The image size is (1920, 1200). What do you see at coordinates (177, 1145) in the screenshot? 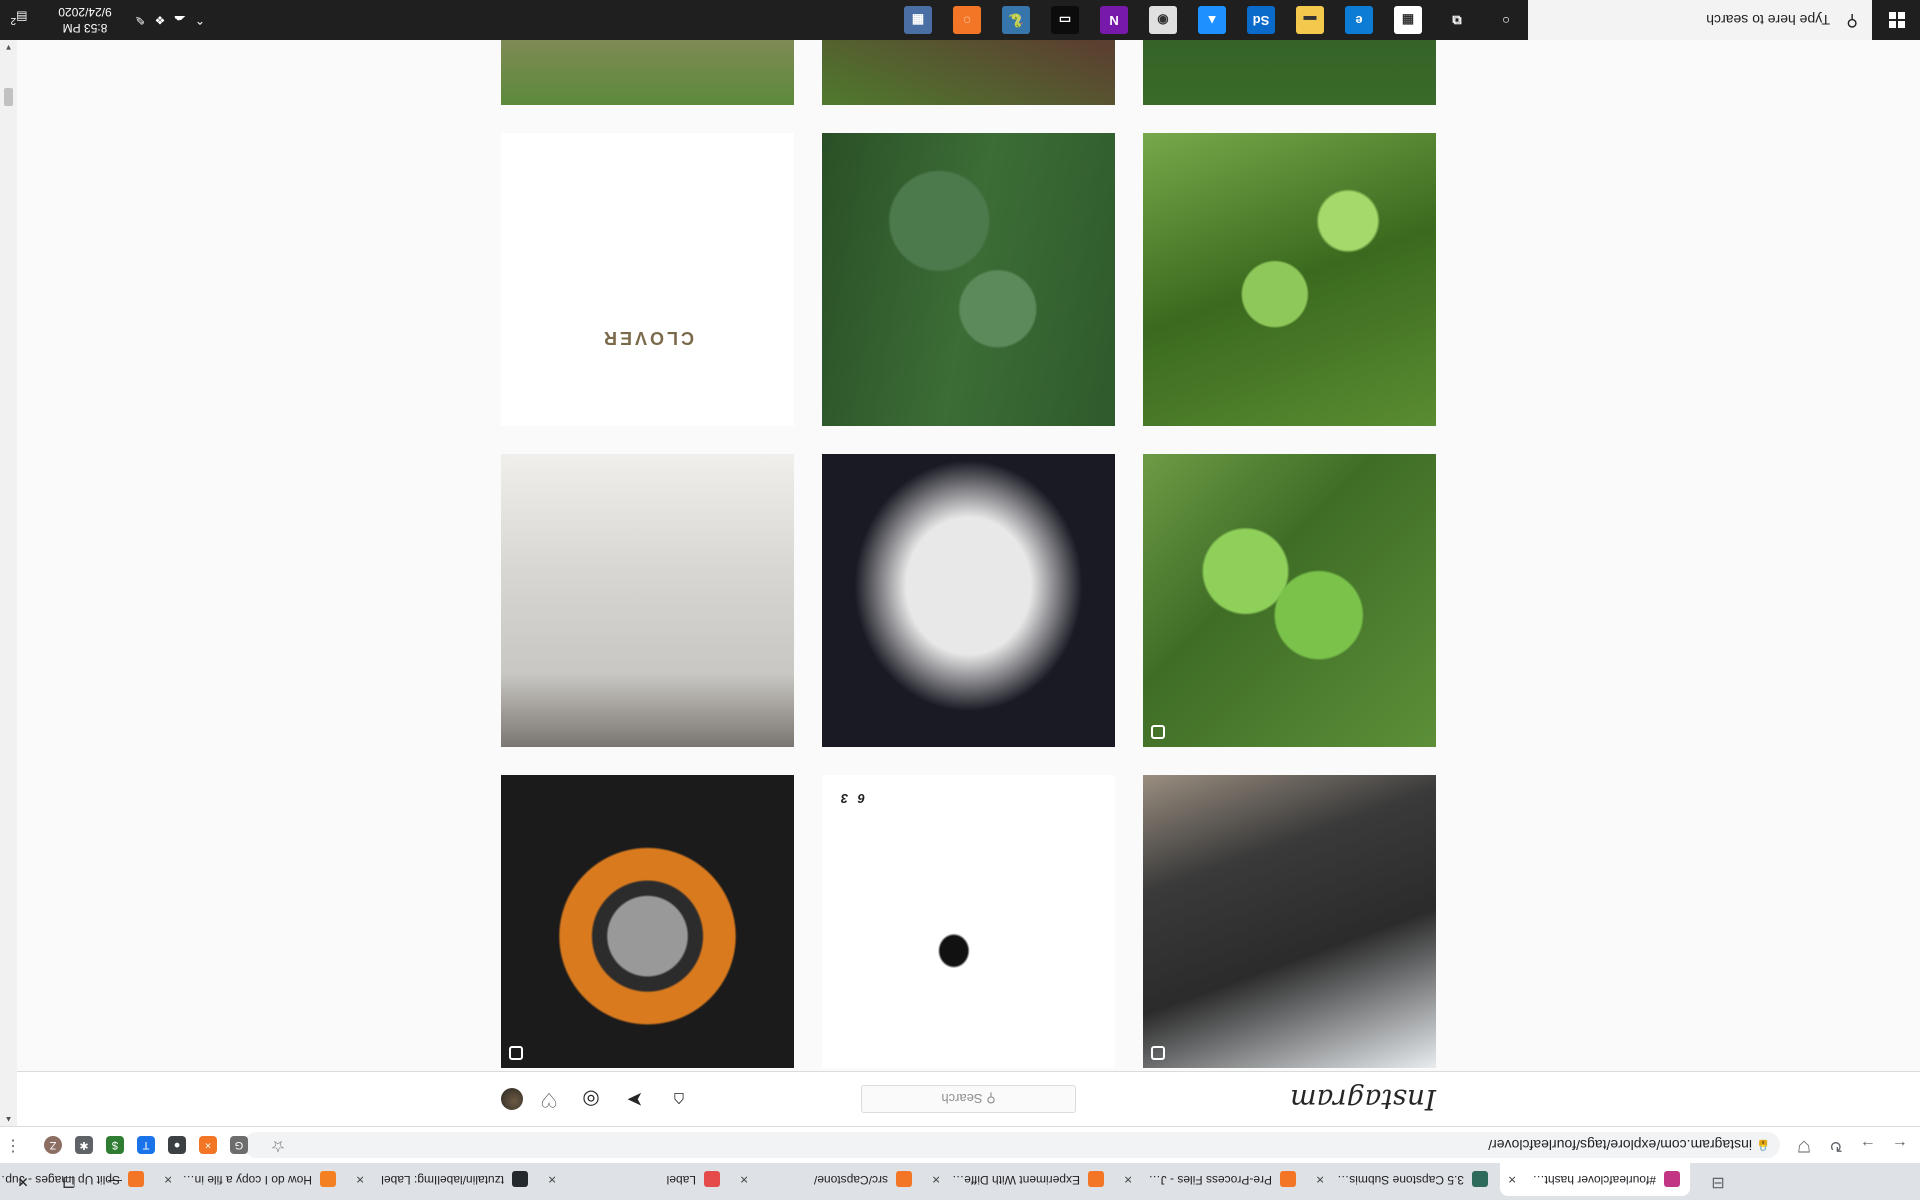
I see `circle-icon: ●` at bounding box center [177, 1145].